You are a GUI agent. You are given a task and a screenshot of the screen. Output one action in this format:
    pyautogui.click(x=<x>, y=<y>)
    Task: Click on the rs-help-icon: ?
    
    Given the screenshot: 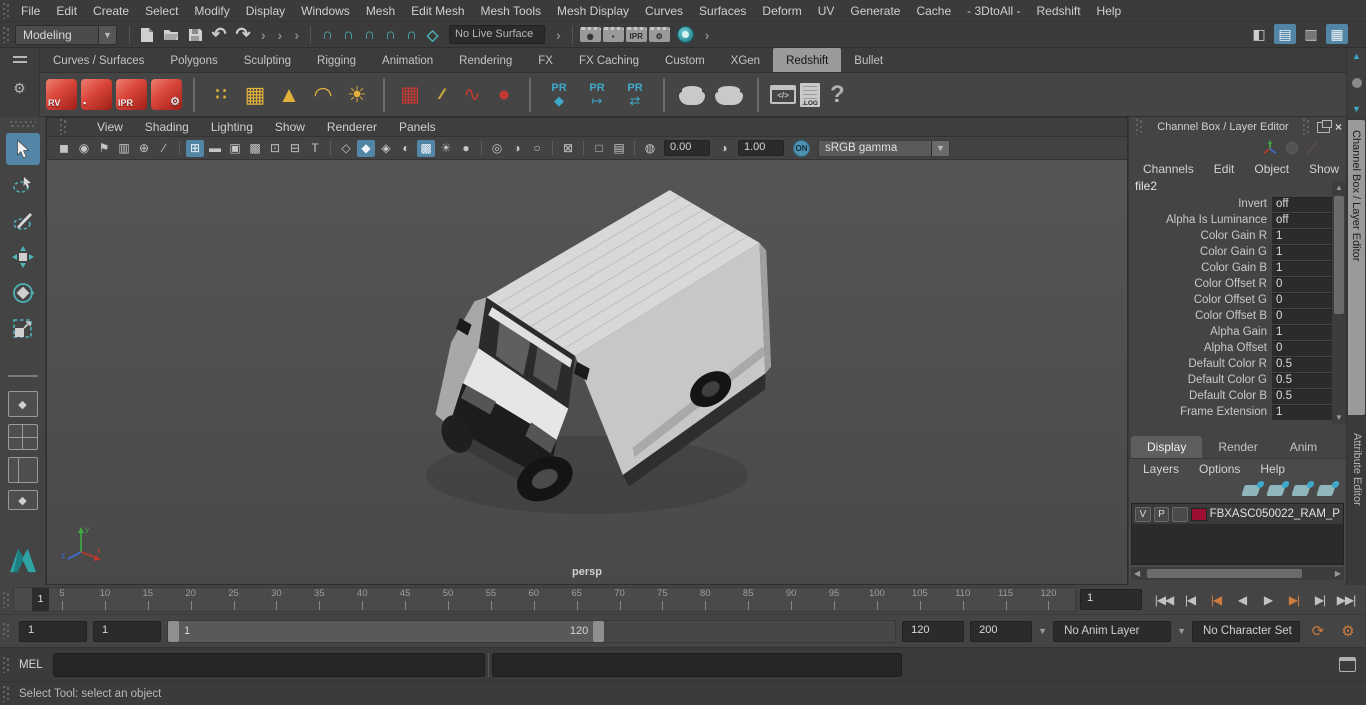 What is the action you would take?
    pyautogui.click(x=837, y=95)
    